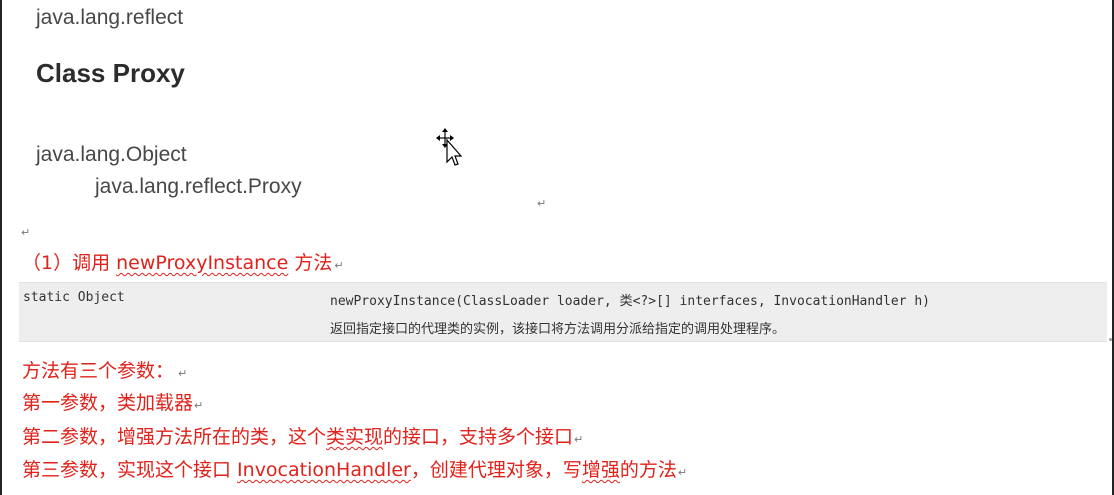 The image size is (1114, 495). What do you see at coordinates (310, 263) in the screenshot?
I see `step1-suffix: 方法` at bounding box center [310, 263].